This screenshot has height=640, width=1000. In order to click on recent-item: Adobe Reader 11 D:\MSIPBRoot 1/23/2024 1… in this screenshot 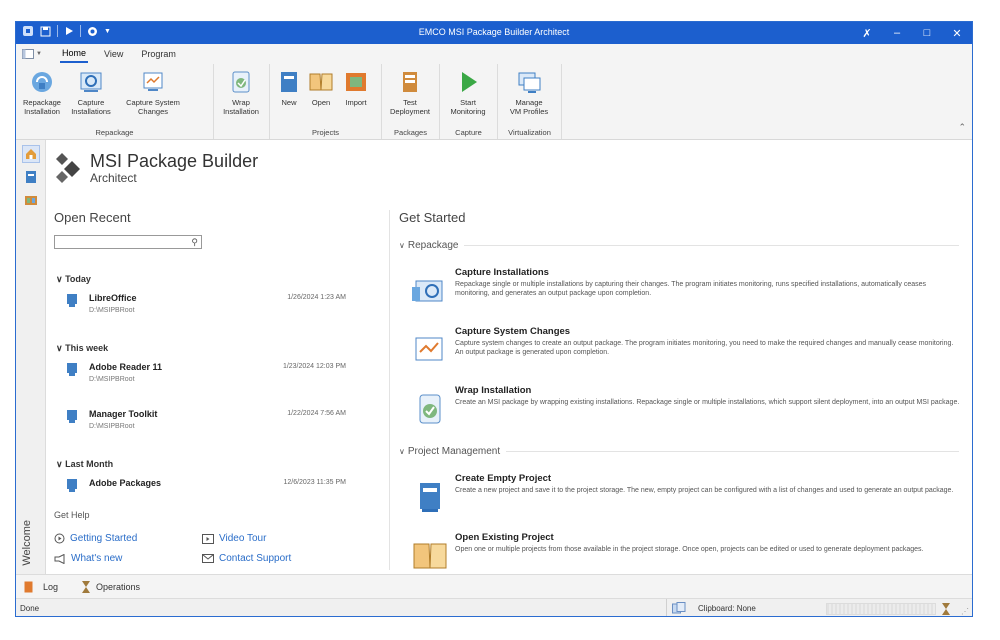, I will do `click(206, 376)`.